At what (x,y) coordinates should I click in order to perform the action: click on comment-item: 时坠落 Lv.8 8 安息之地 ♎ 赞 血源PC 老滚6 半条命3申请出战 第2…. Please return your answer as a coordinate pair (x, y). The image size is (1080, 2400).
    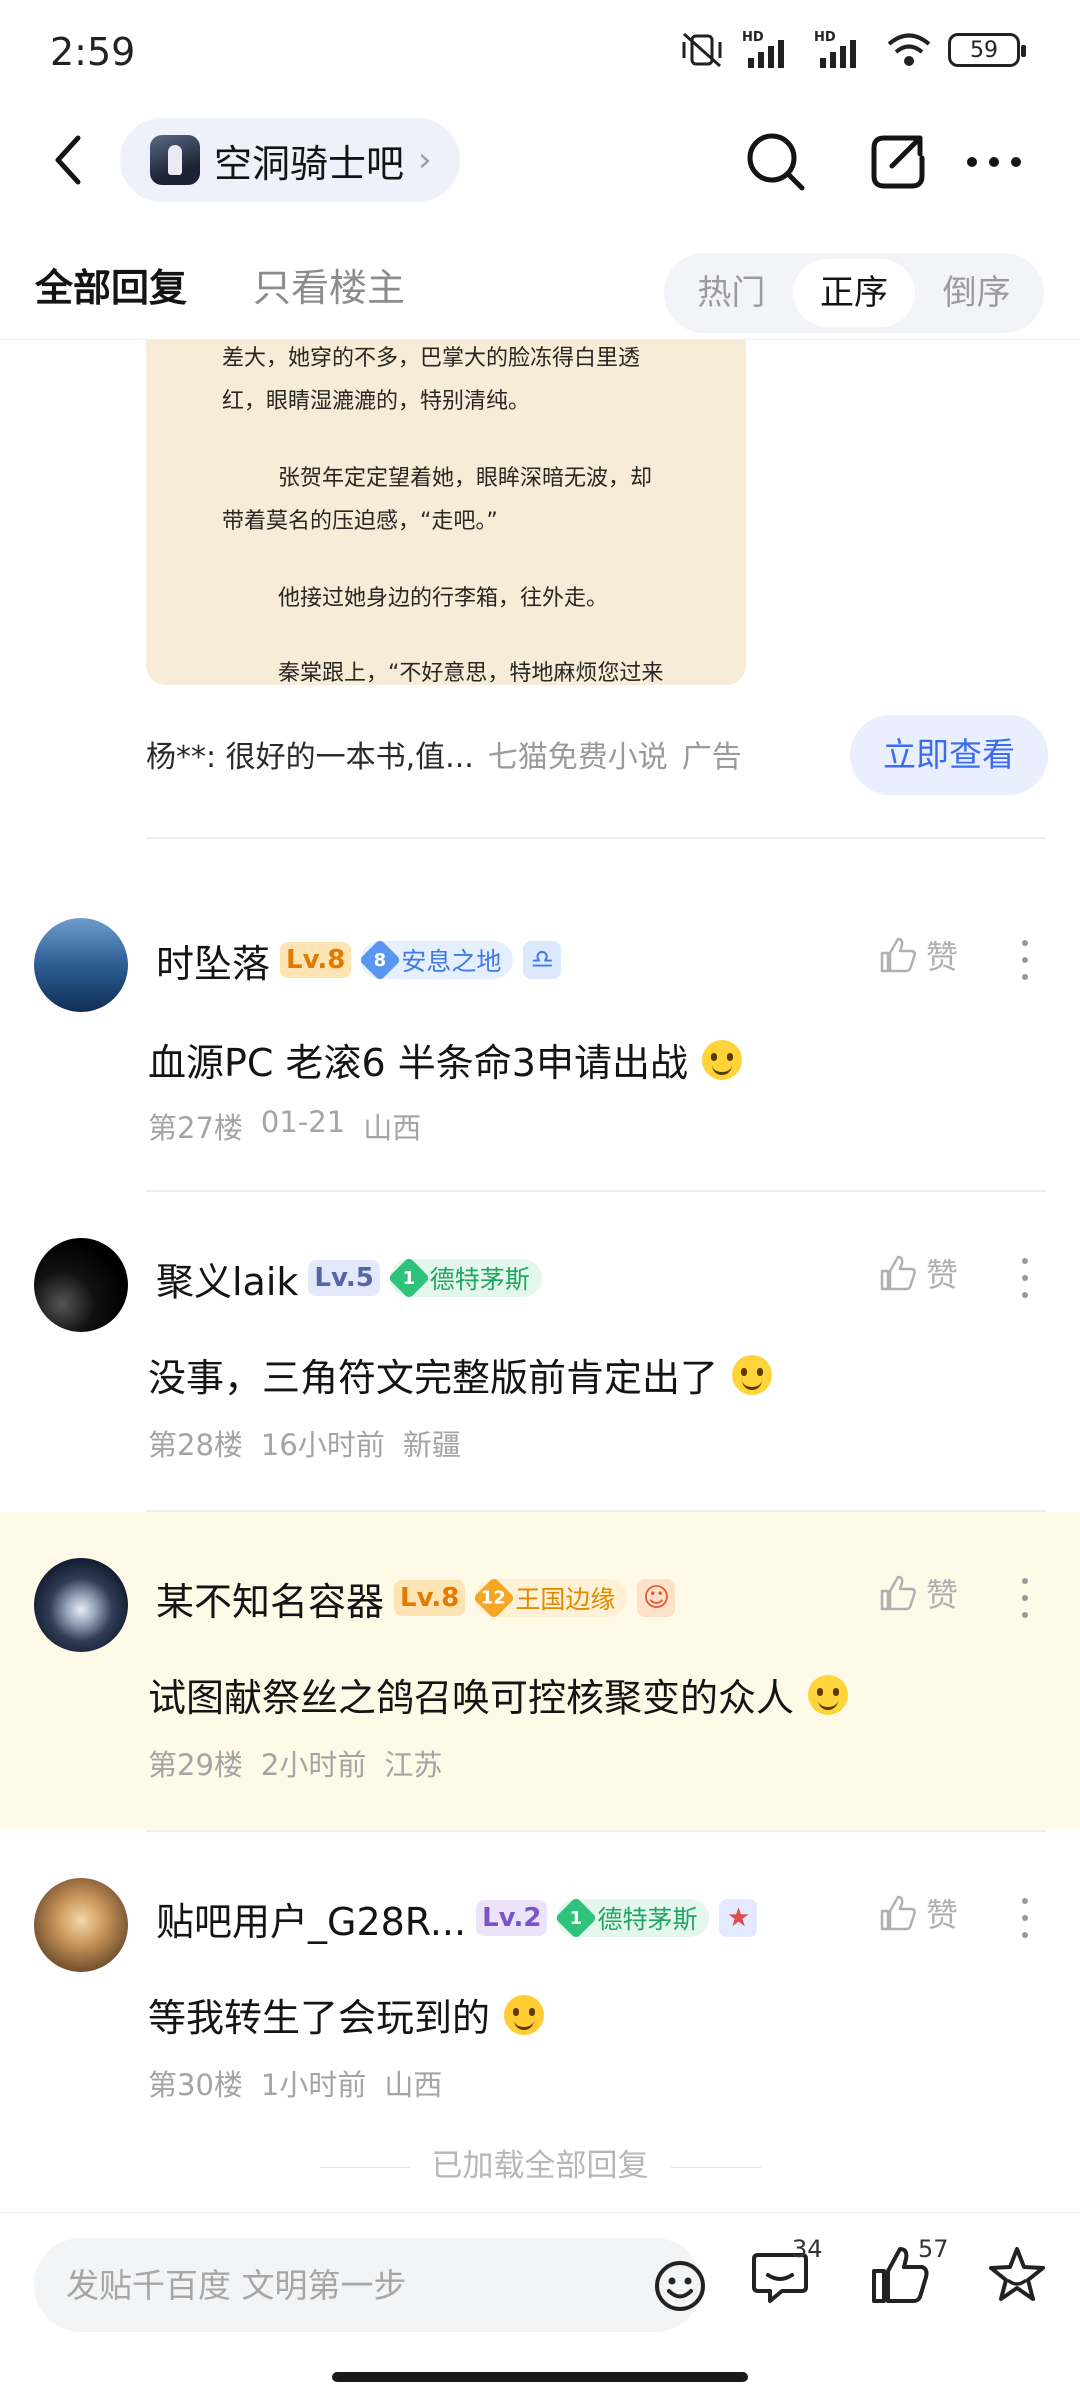
    Looking at the image, I should click on (540, 1040).